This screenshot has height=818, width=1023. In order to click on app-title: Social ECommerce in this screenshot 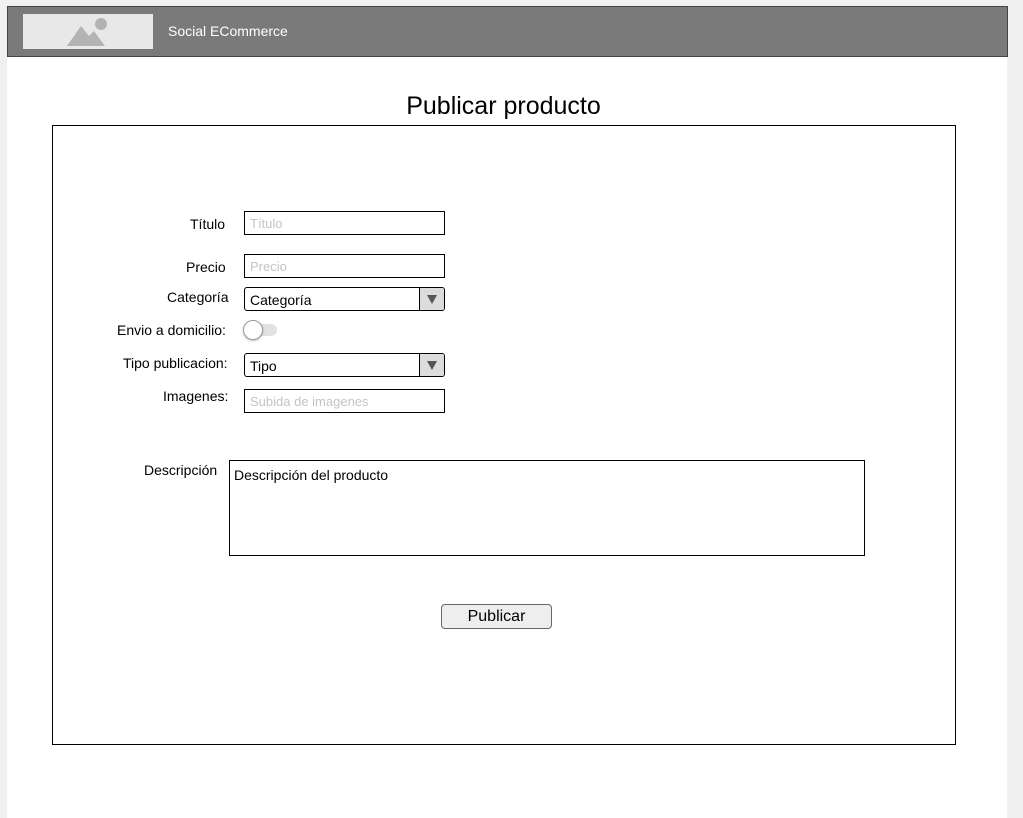, I will do `click(228, 31)`.